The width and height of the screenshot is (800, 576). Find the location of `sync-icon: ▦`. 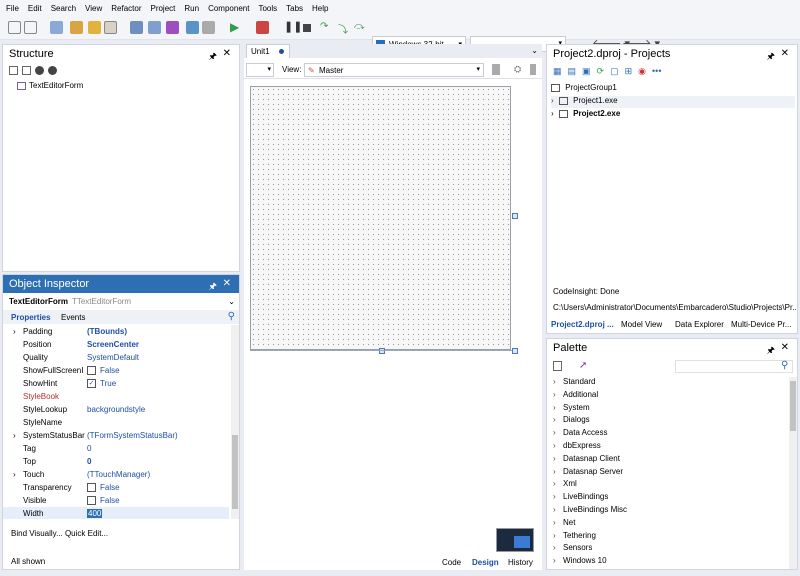

sync-icon: ▦ is located at coordinates (557, 72).